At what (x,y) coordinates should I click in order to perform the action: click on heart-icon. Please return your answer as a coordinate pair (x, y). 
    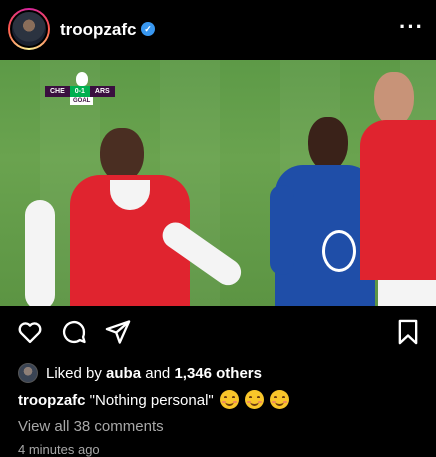
    Looking at the image, I should click on (30, 332).